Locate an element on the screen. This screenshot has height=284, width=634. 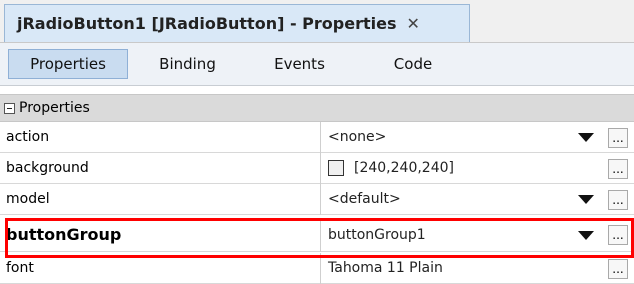
tab-events: Events is located at coordinates (299, 64).